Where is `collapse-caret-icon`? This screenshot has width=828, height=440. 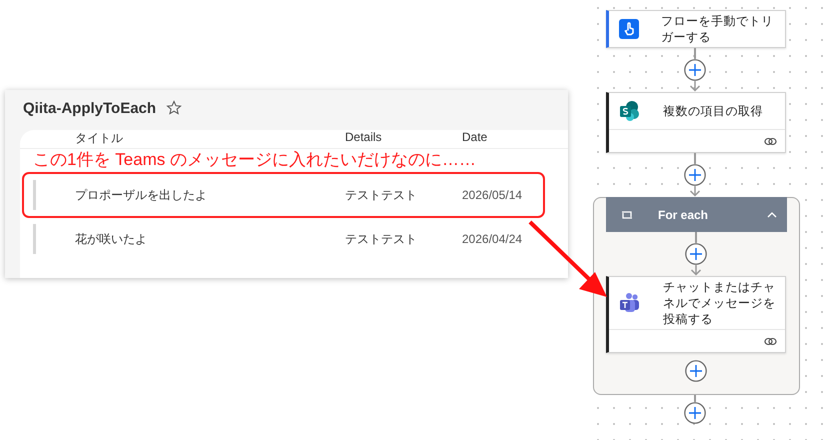 collapse-caret-icon is located at coordinates (772, 215).